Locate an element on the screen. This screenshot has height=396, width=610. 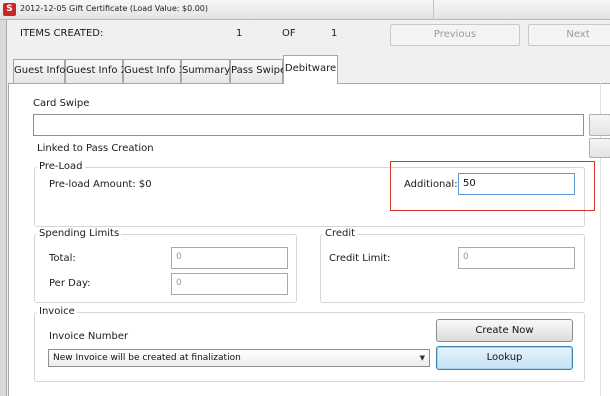
tab-guest-info: Guest Info is located at coordinates (39, 71).